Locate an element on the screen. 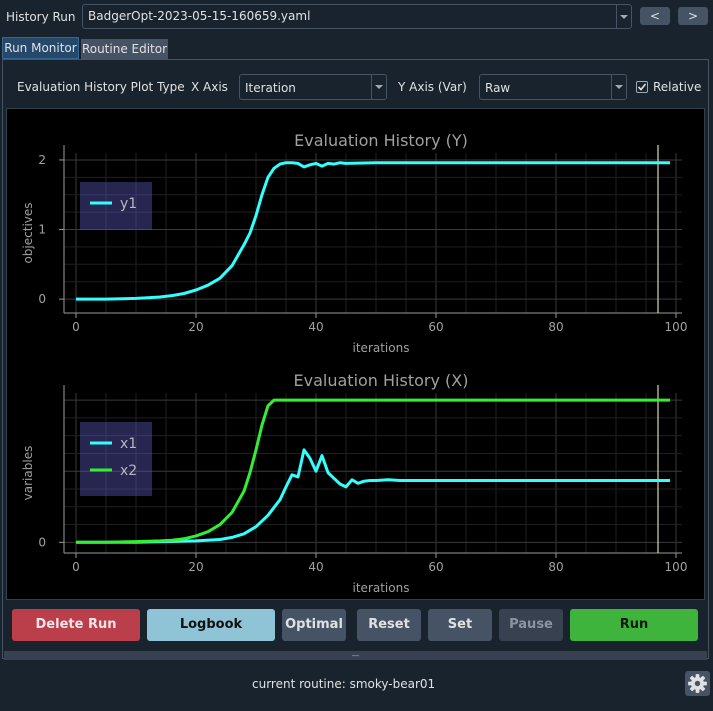 This screenshot has height=711, width=713. legend-label-x2: x2 is located at coordinates (128, 471).